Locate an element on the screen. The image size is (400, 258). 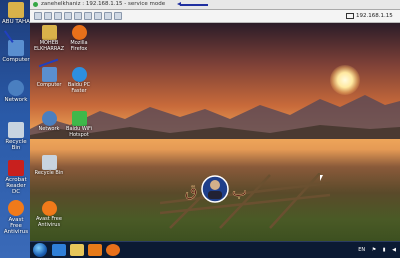
flag-icon: ⚑ is located at coordinates (374, 250).